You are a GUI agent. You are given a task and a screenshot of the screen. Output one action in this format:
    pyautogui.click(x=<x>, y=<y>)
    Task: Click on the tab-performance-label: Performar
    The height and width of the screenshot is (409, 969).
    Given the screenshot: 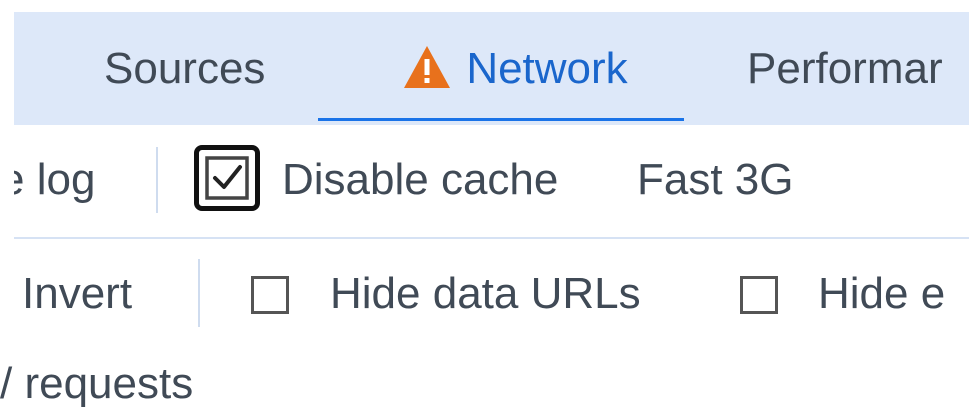 What is the action you would take?
    pyautogui.click(x=845, y=68)
    